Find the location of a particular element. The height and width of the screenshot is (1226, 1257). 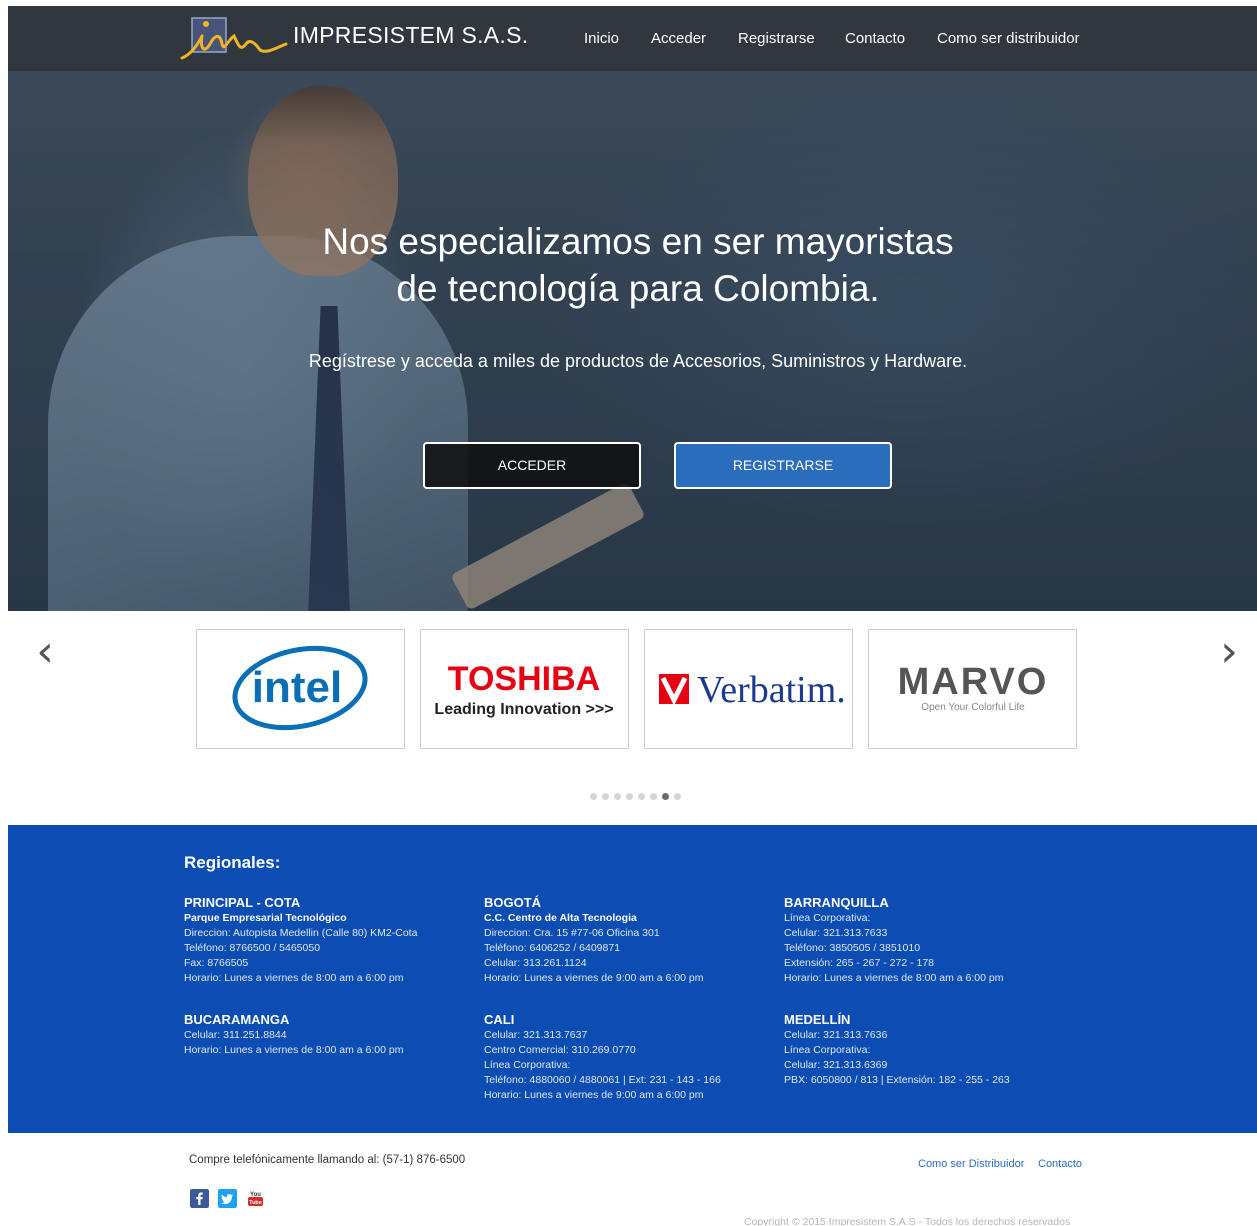

toshiba-logo-text: TOSHIBA is located at coordinates (524, 679).